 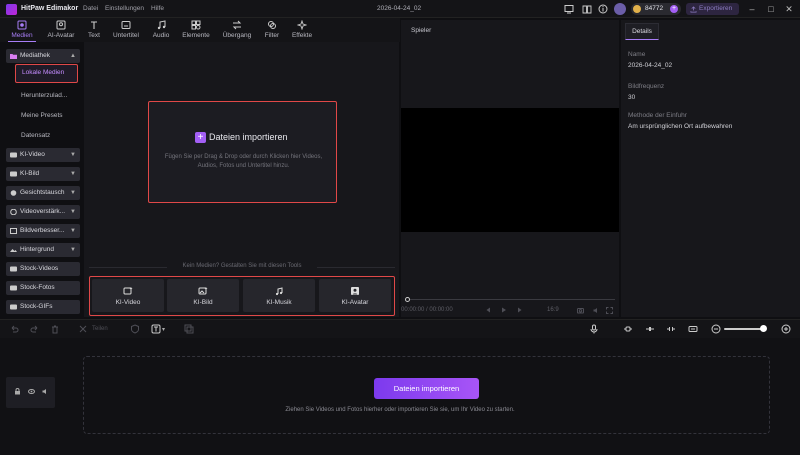 What do you see at coordinates (594, 329) in the screenshot?
I see `microphone-icon` at bounding box center [594, 329].